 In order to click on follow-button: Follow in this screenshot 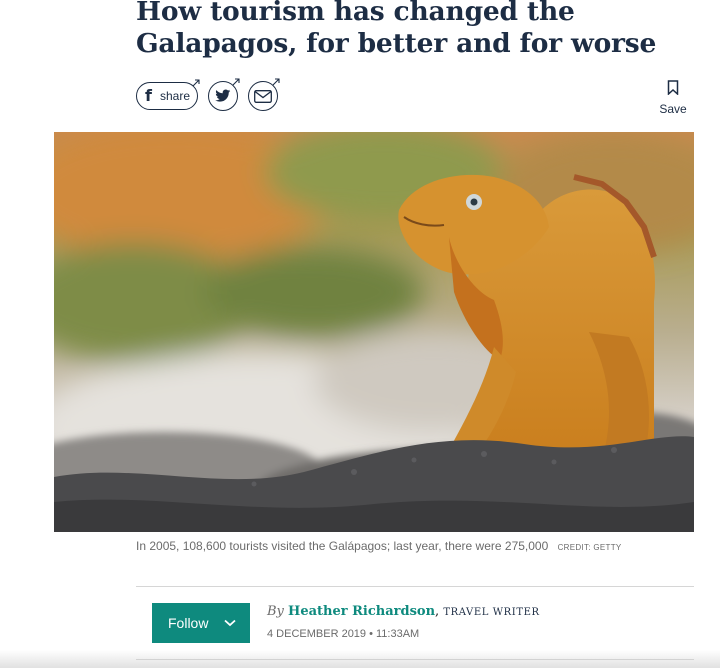, I will do `click(201, 623)`.